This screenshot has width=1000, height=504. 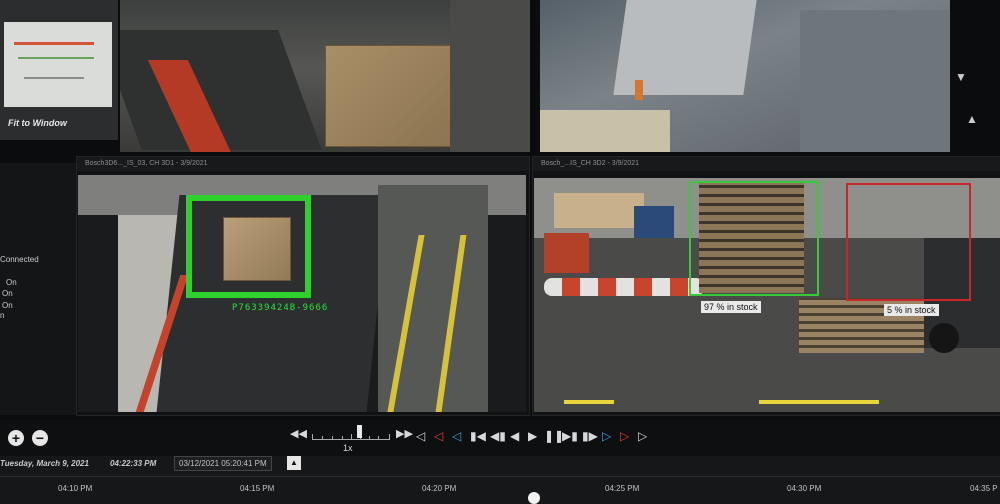 What do you see at coordinates (590, 436) in the screenshot?
I see `next-segment-icon: ▮▶` at bounding box center [590, 436].